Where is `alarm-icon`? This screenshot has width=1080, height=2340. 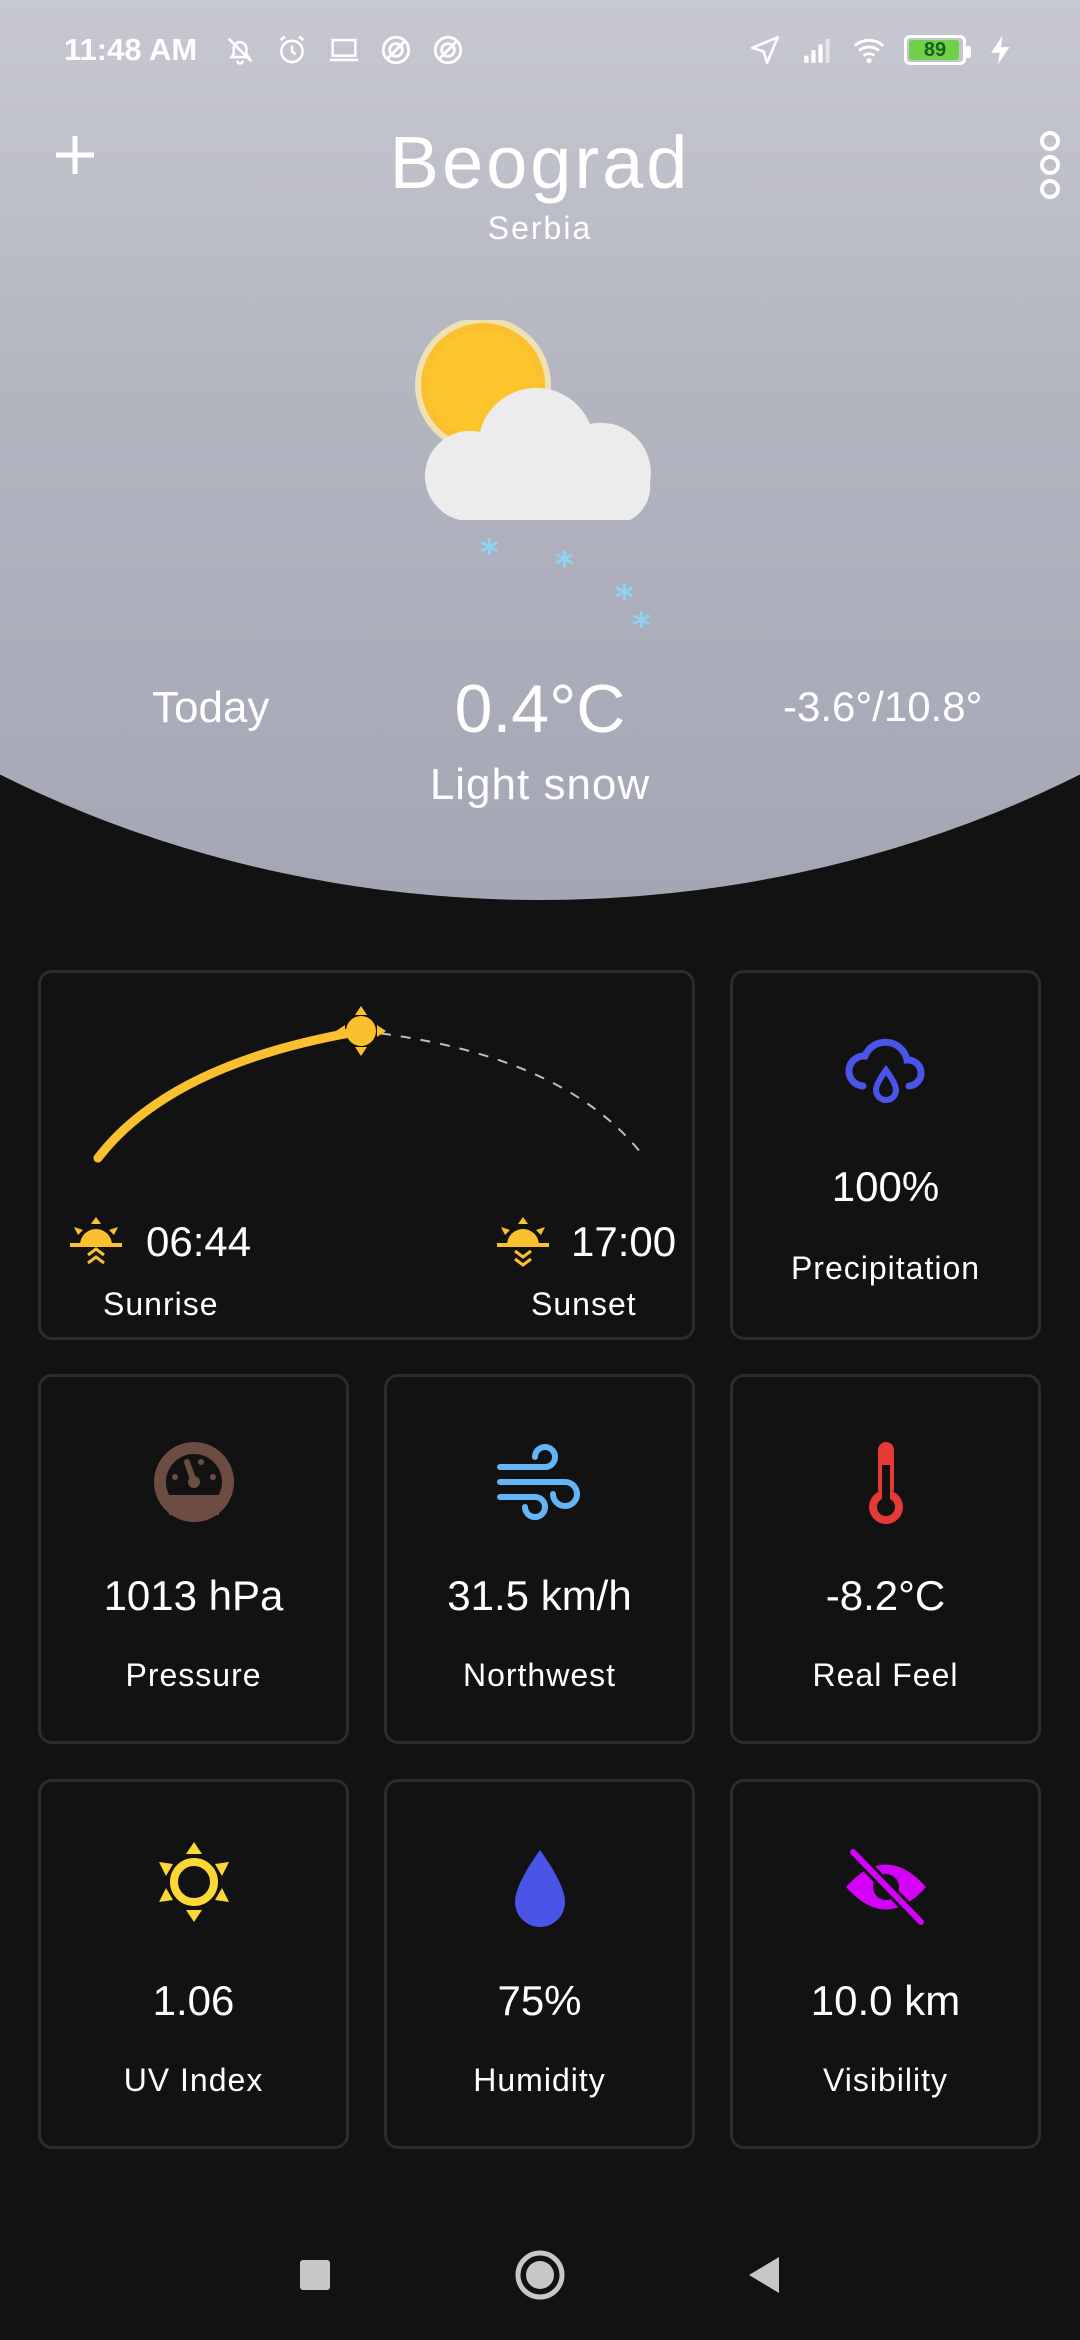
alarm-icon is located at coordinates (292, 49).